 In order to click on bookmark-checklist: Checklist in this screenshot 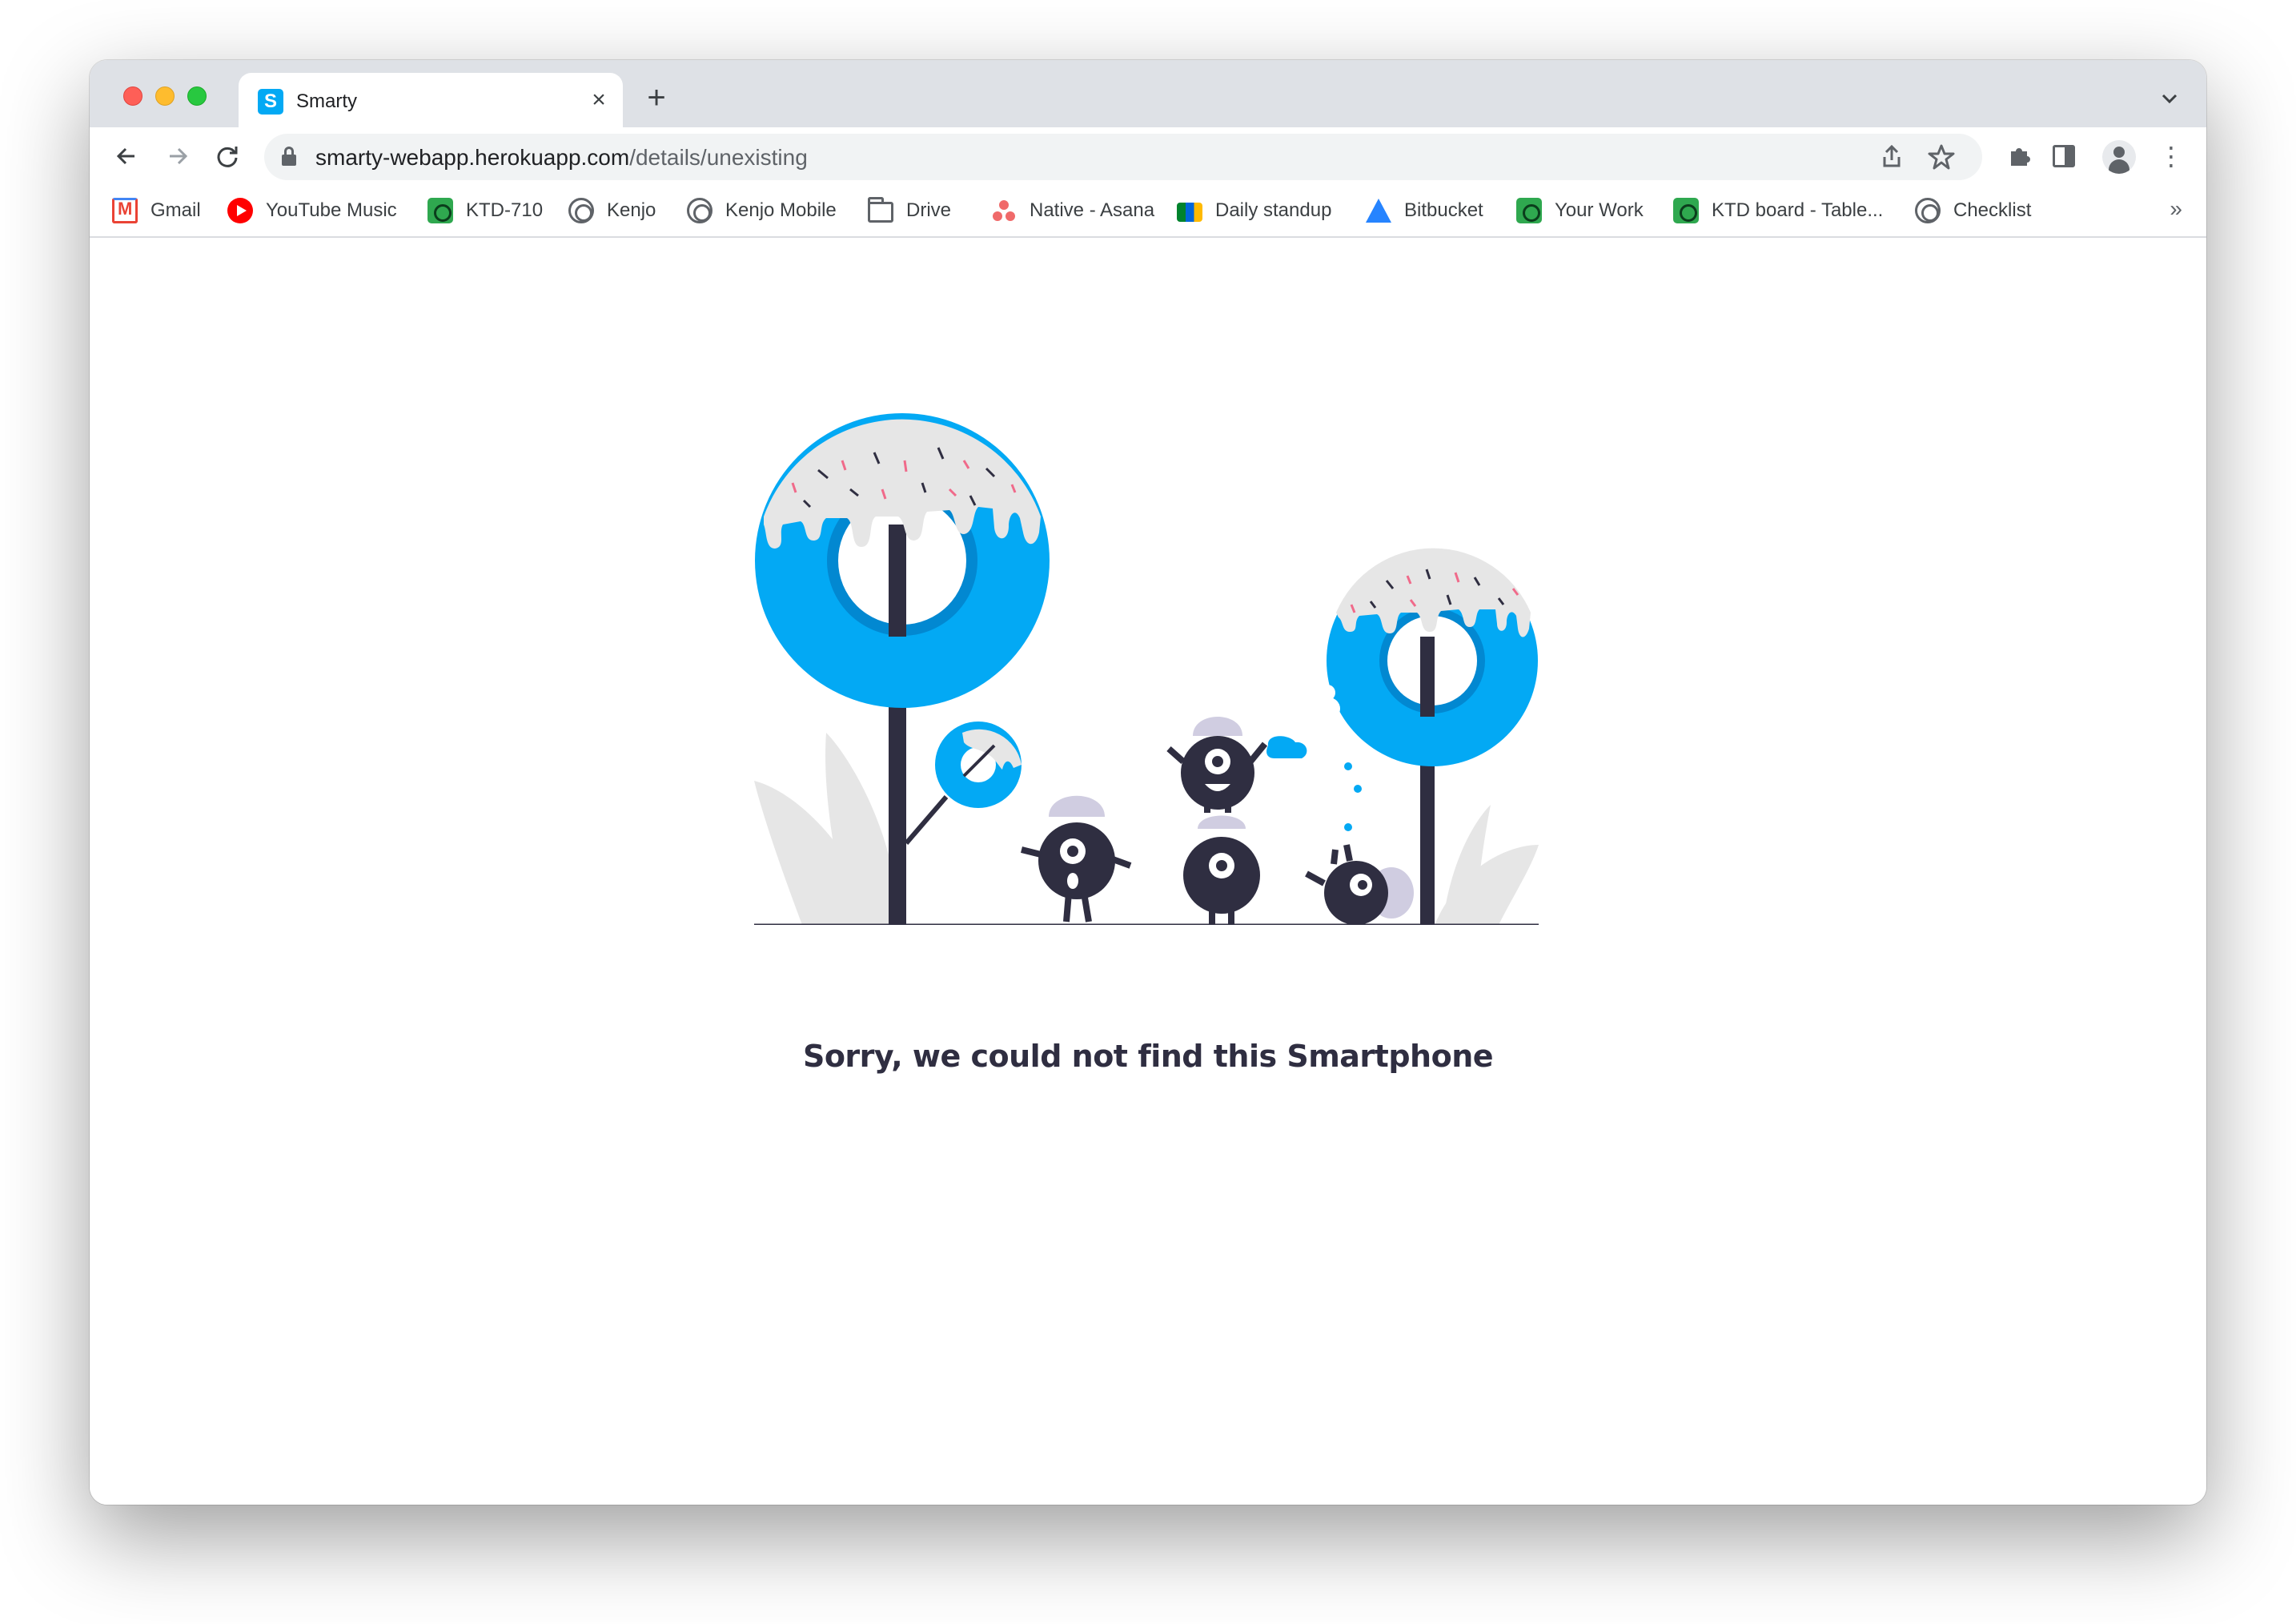, I will do `click(1973, 210)`.